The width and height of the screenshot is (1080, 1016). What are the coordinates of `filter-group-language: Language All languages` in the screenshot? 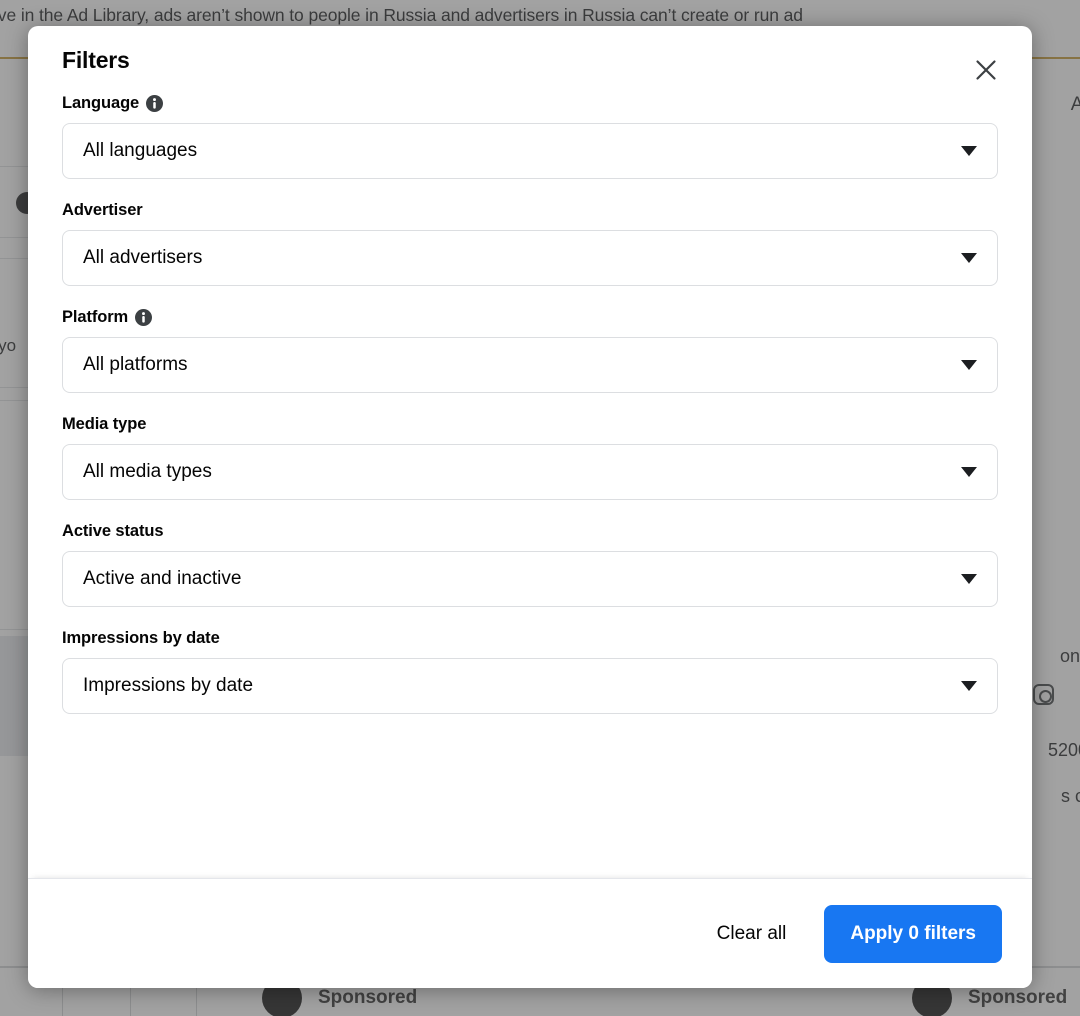 It's located at (530, 136).